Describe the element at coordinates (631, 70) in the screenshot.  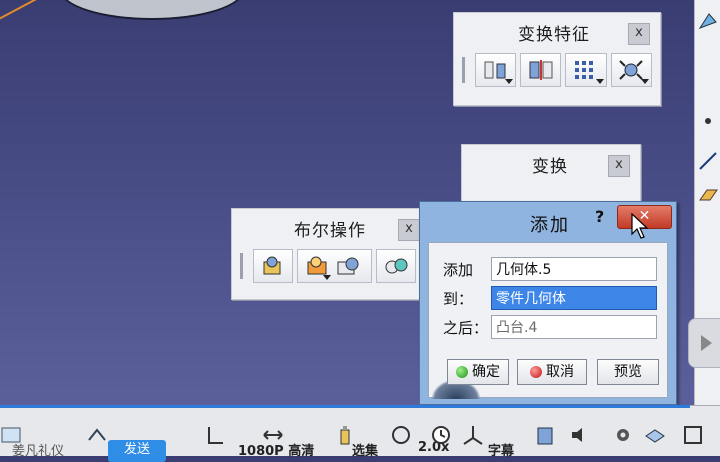
I see `scaling-tool` at that location.